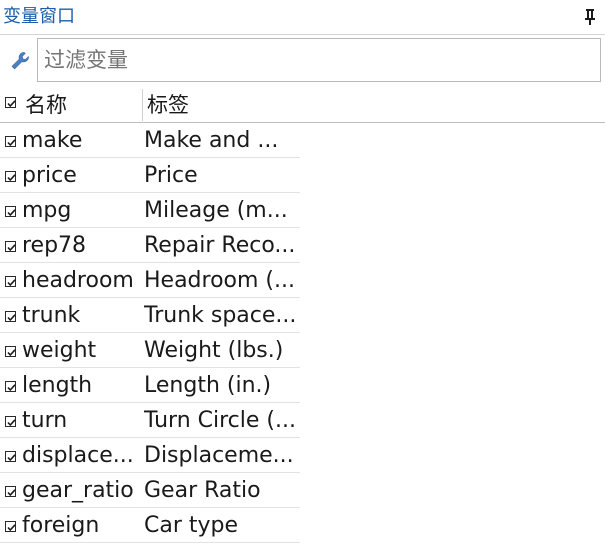 This screenshot has width=605, height=556. I want to click on variable-row: price Price, so click(150, 175).